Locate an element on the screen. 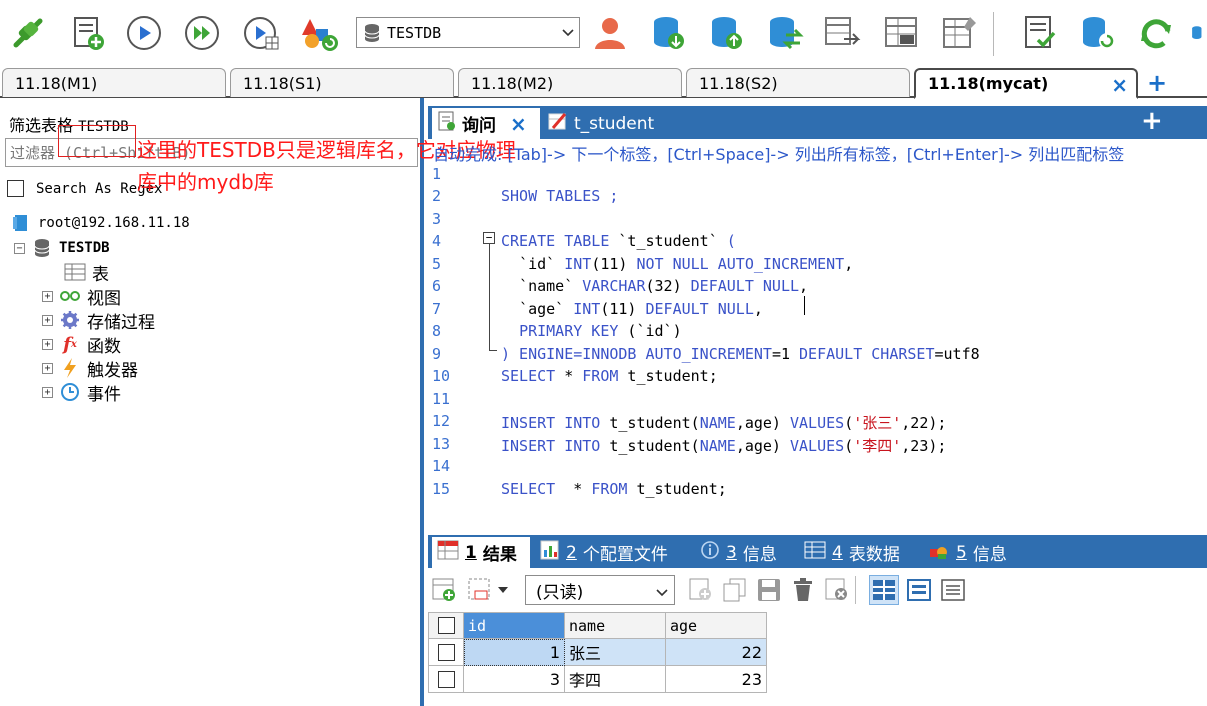 The image size is (1207, 706). tab-t-student: t_student is located at coordinates (624, 123).